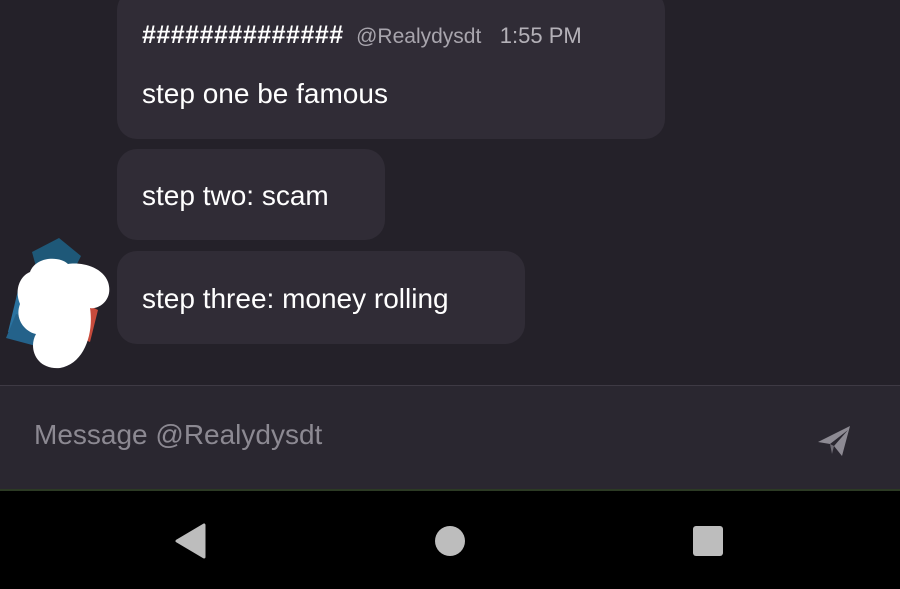  I want to click on back-button, so click(190, 541).